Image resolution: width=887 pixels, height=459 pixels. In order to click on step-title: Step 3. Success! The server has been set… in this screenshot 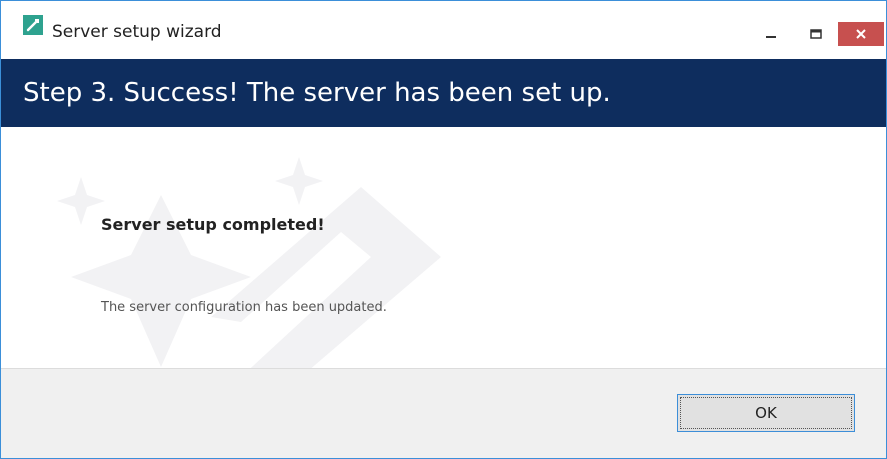, I will do `click(317, 93)`.